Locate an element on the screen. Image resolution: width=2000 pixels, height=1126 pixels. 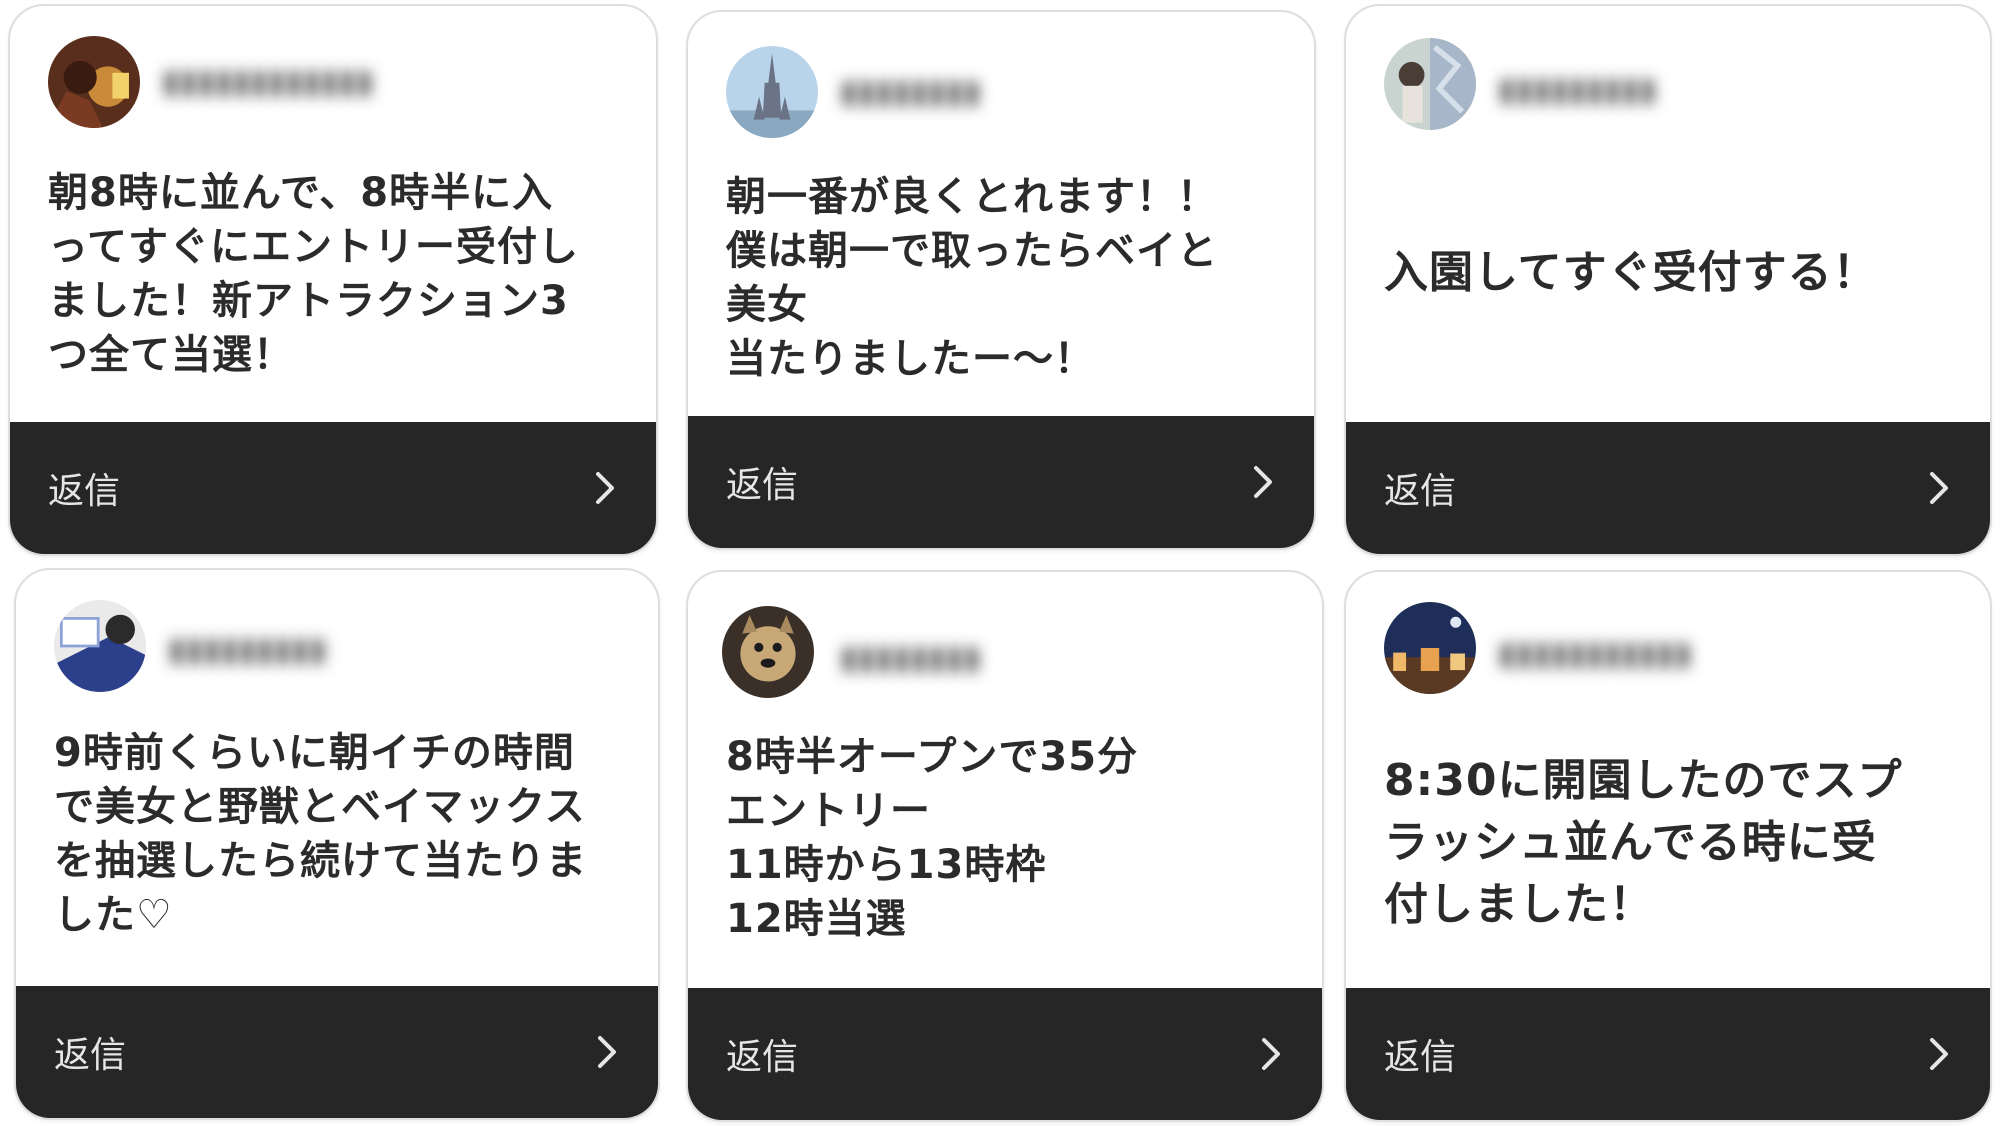
comment-text: 朝一番が良くとれます！！ 僕は朝一で取ったらベイと 美女 当たりましたー〜！ is located at coordinates (972, 278).